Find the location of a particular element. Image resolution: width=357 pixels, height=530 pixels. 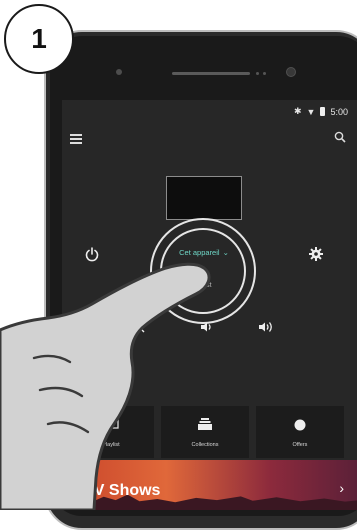

proximity-sensor is located at coordinates (119, 72).